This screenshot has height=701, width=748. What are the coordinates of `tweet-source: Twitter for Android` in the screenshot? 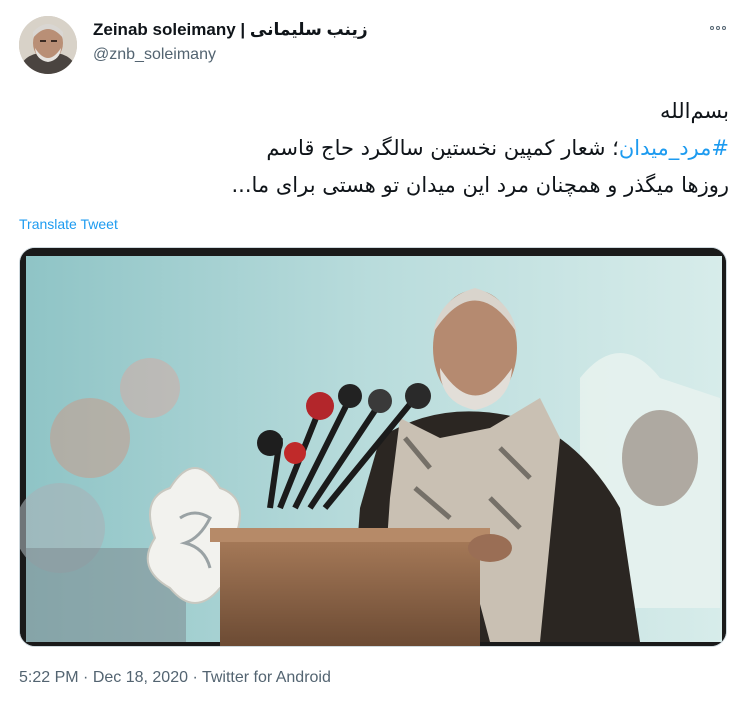 It's located at (266, 677).